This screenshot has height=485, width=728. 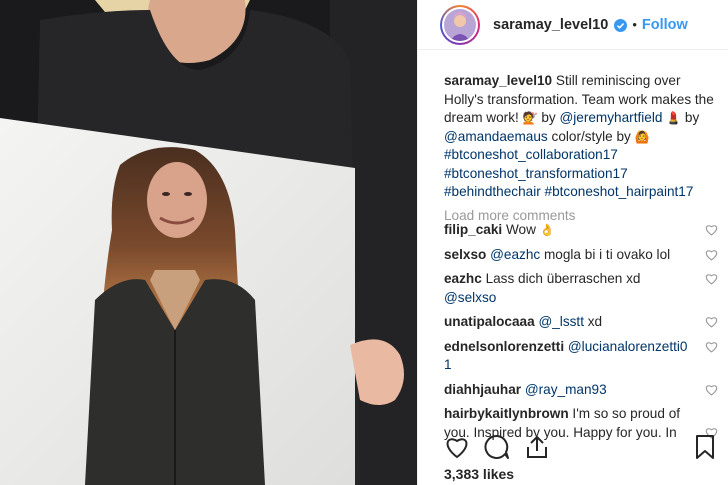 What do you see at coordinates (506, 413) in the screenshot?
I see `comment-username: hairbykaitlynbrown` at bounding box center [506, 413].